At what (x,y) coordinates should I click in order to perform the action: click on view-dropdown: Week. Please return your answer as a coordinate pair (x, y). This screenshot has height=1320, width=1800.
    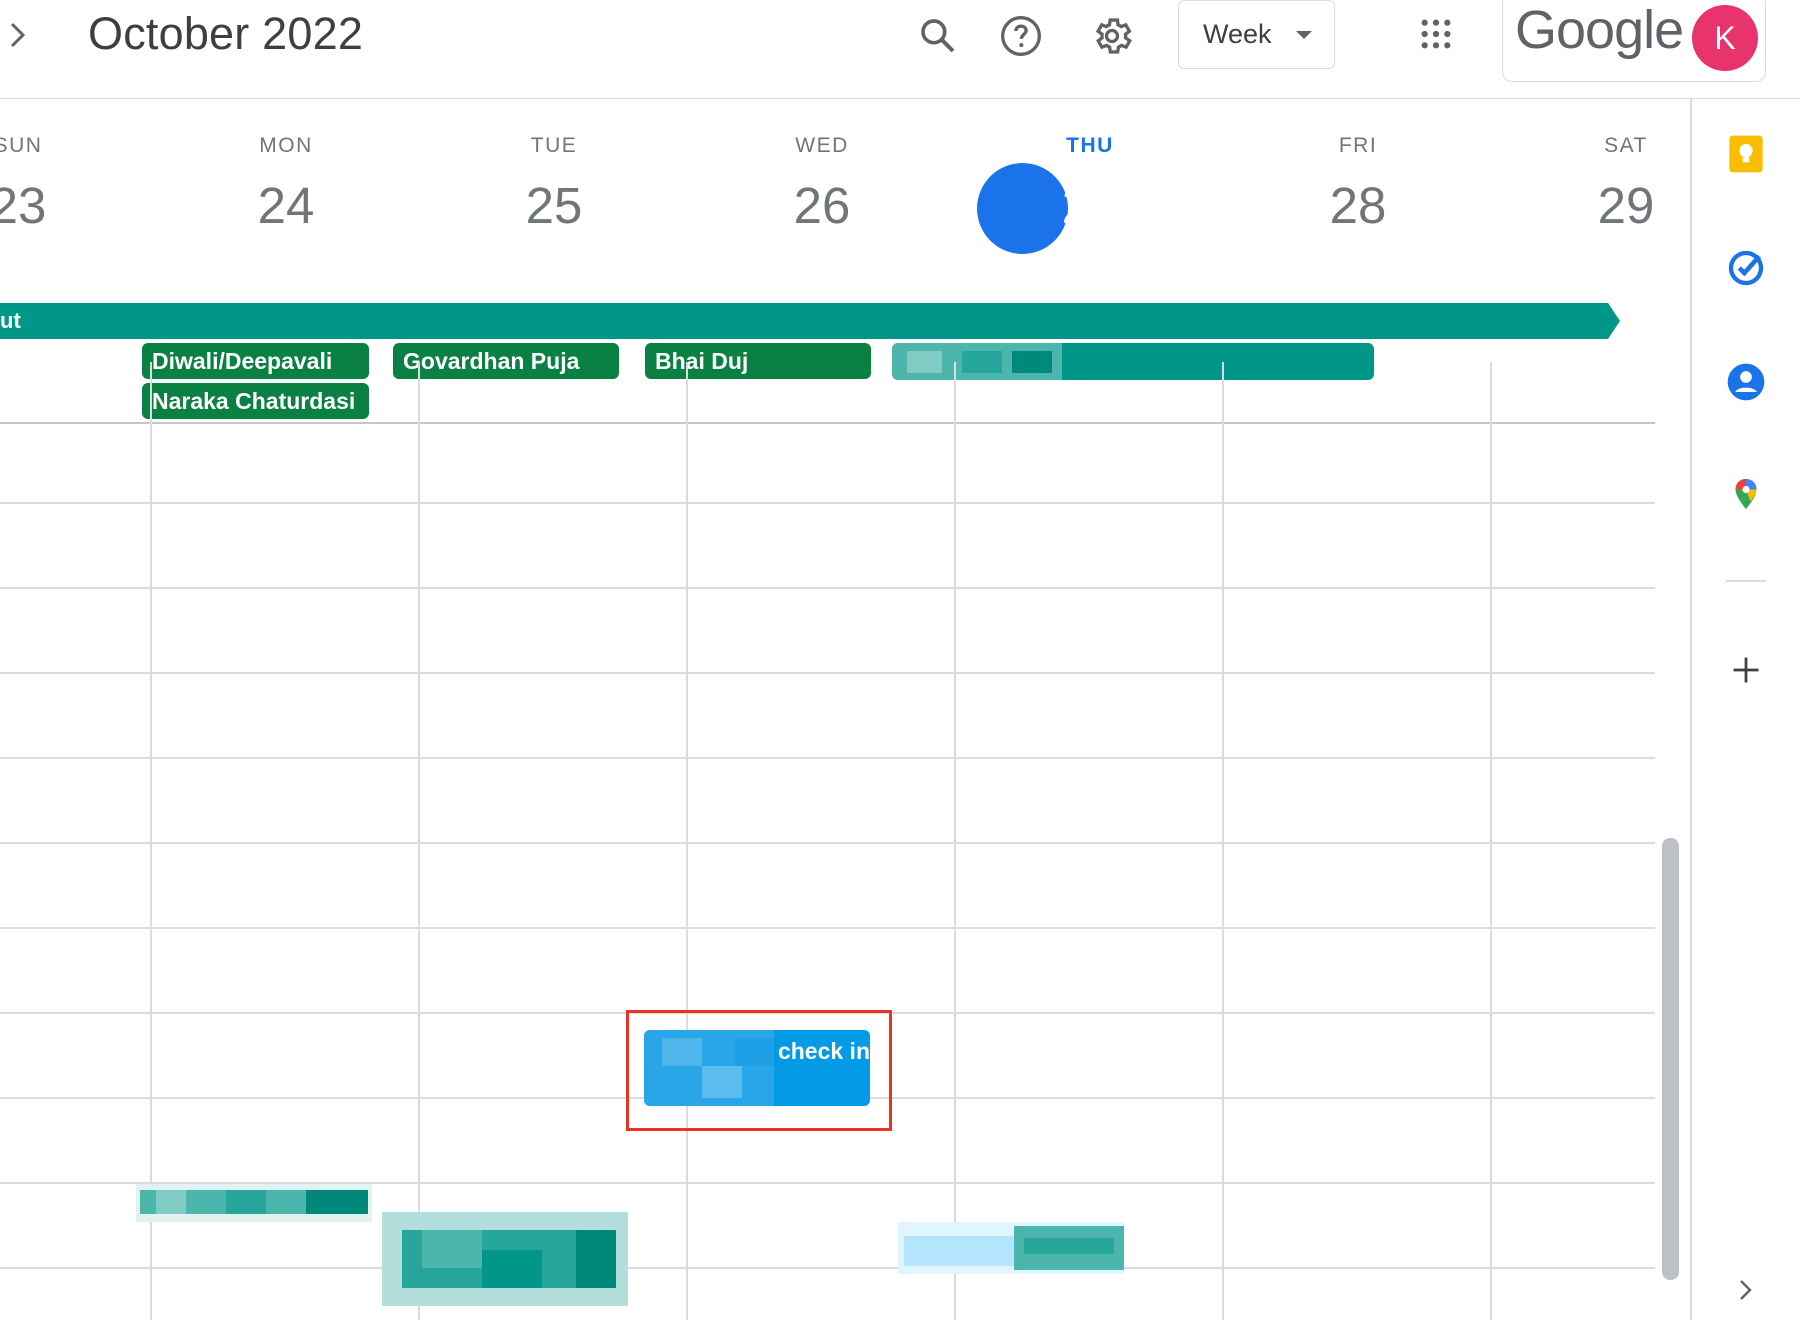
    Looking at the image, I should click on (1256, 34).